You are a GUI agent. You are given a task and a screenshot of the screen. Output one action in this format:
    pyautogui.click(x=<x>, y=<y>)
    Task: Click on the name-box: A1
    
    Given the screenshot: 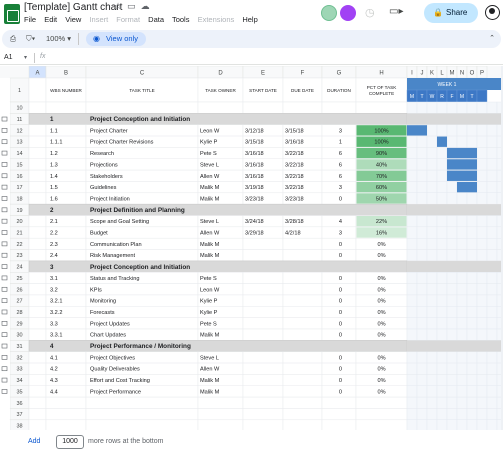 What is the action you would take?
    pyautogui.click(x=8, y=57)
    